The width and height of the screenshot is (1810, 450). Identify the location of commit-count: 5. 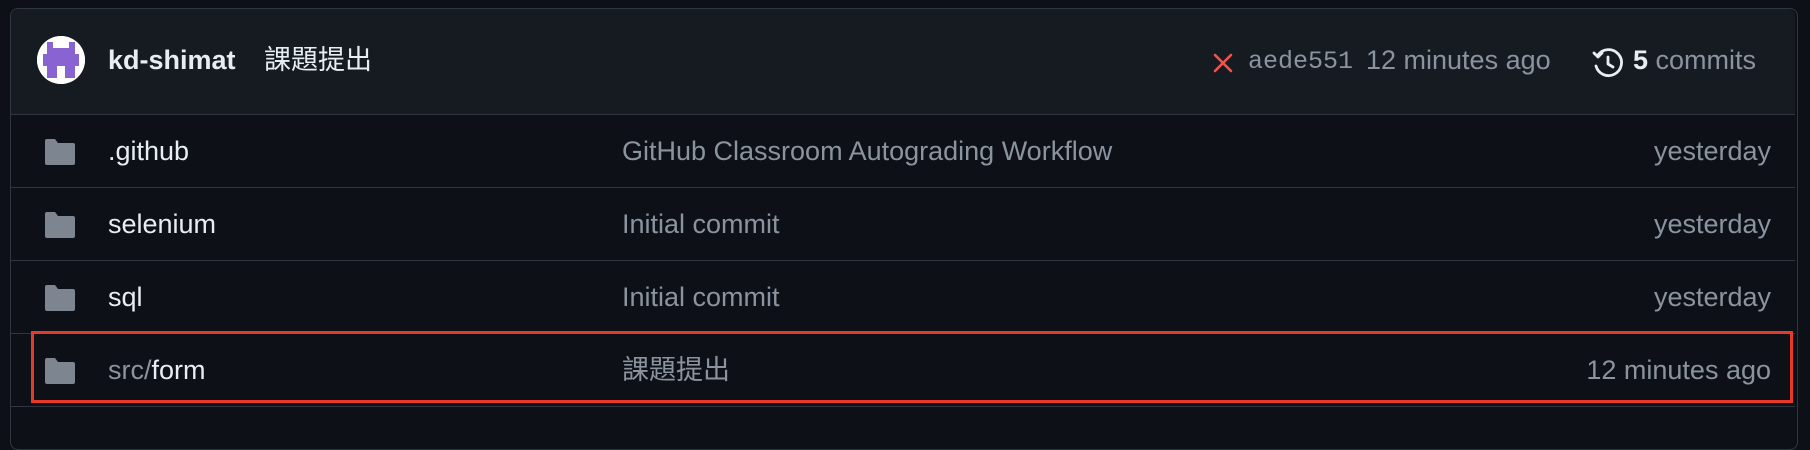
(1641, 60).